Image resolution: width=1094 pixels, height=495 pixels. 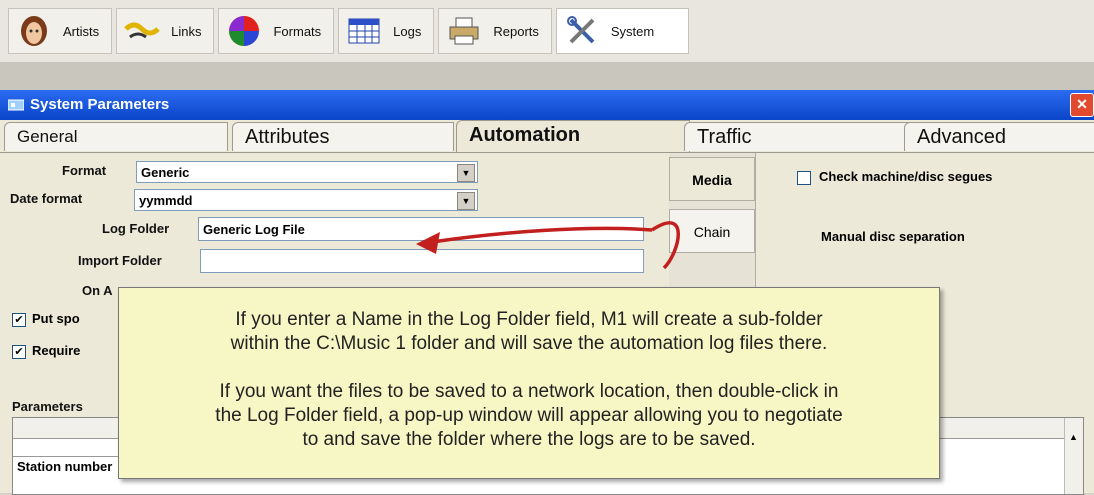 What do you see at coordinates (19, 352) in the screenshot?
I see `require-checkbox: ✔` at bounding box center [19, 352].